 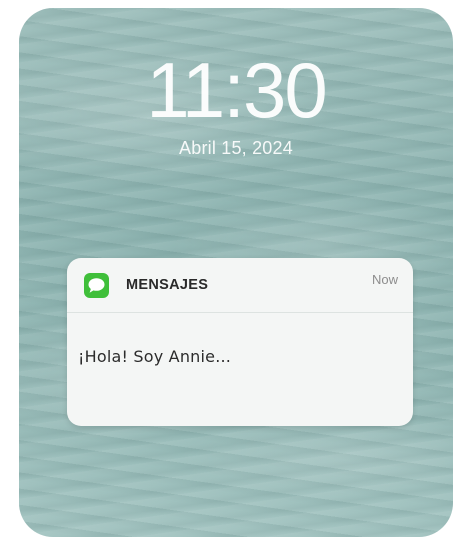 I want to click on notification-app-name: MENSAJES, so click(x=167, y=285).